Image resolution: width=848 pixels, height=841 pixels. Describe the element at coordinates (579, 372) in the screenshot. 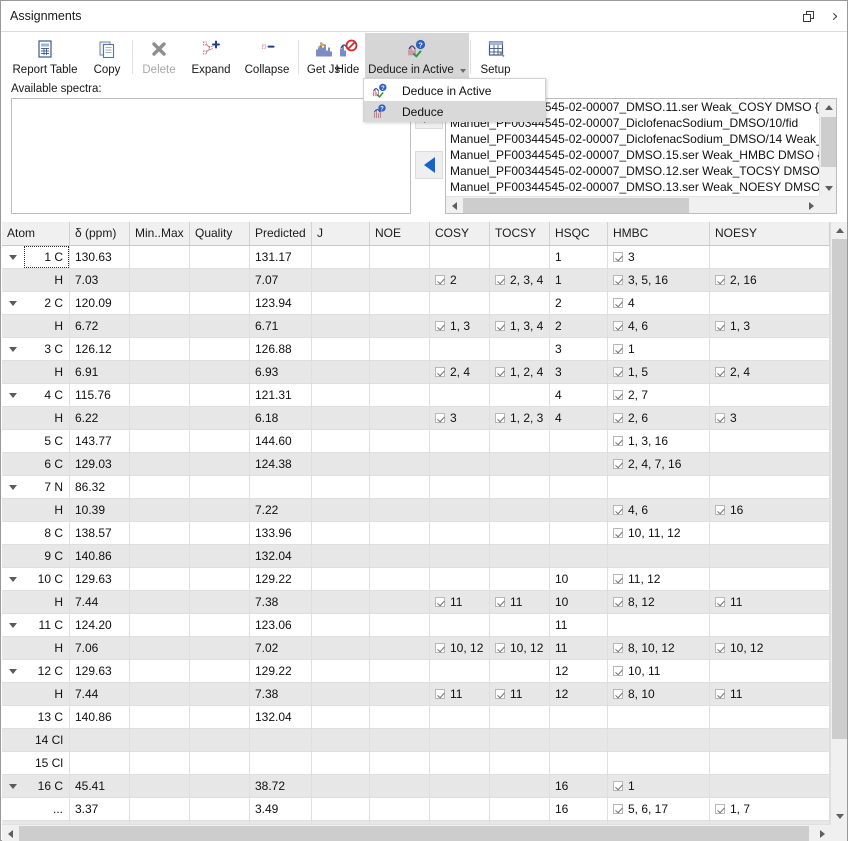

I see `hsqc-cell: 3` at that location.